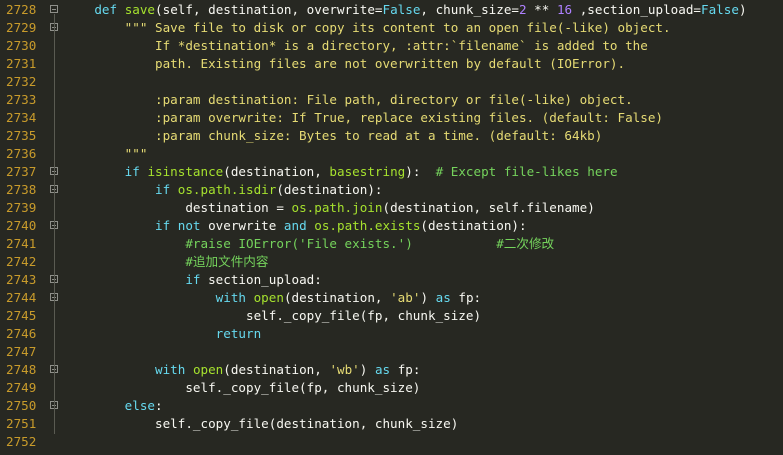  I want to click on code-text: if section_upload:, so click(193, 280).